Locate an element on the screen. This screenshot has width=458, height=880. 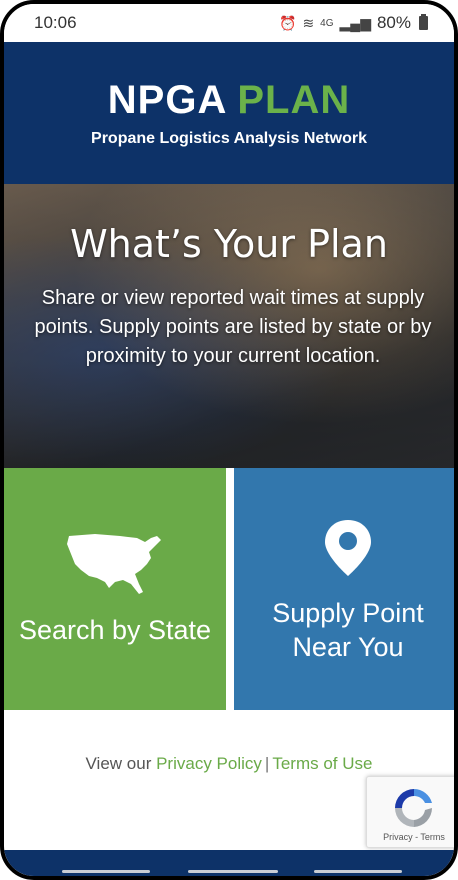
search-by-state-button: Search by State is located at coordinates (115, 589).